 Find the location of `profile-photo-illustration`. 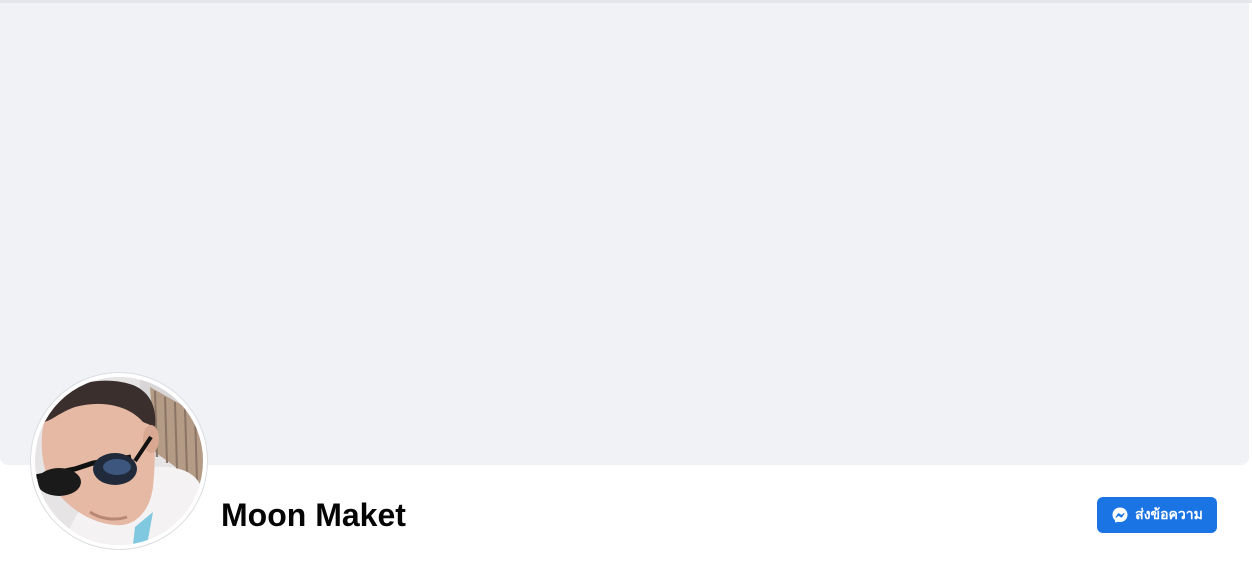

profile-photo-illustration is located at coordinates (119, 461).